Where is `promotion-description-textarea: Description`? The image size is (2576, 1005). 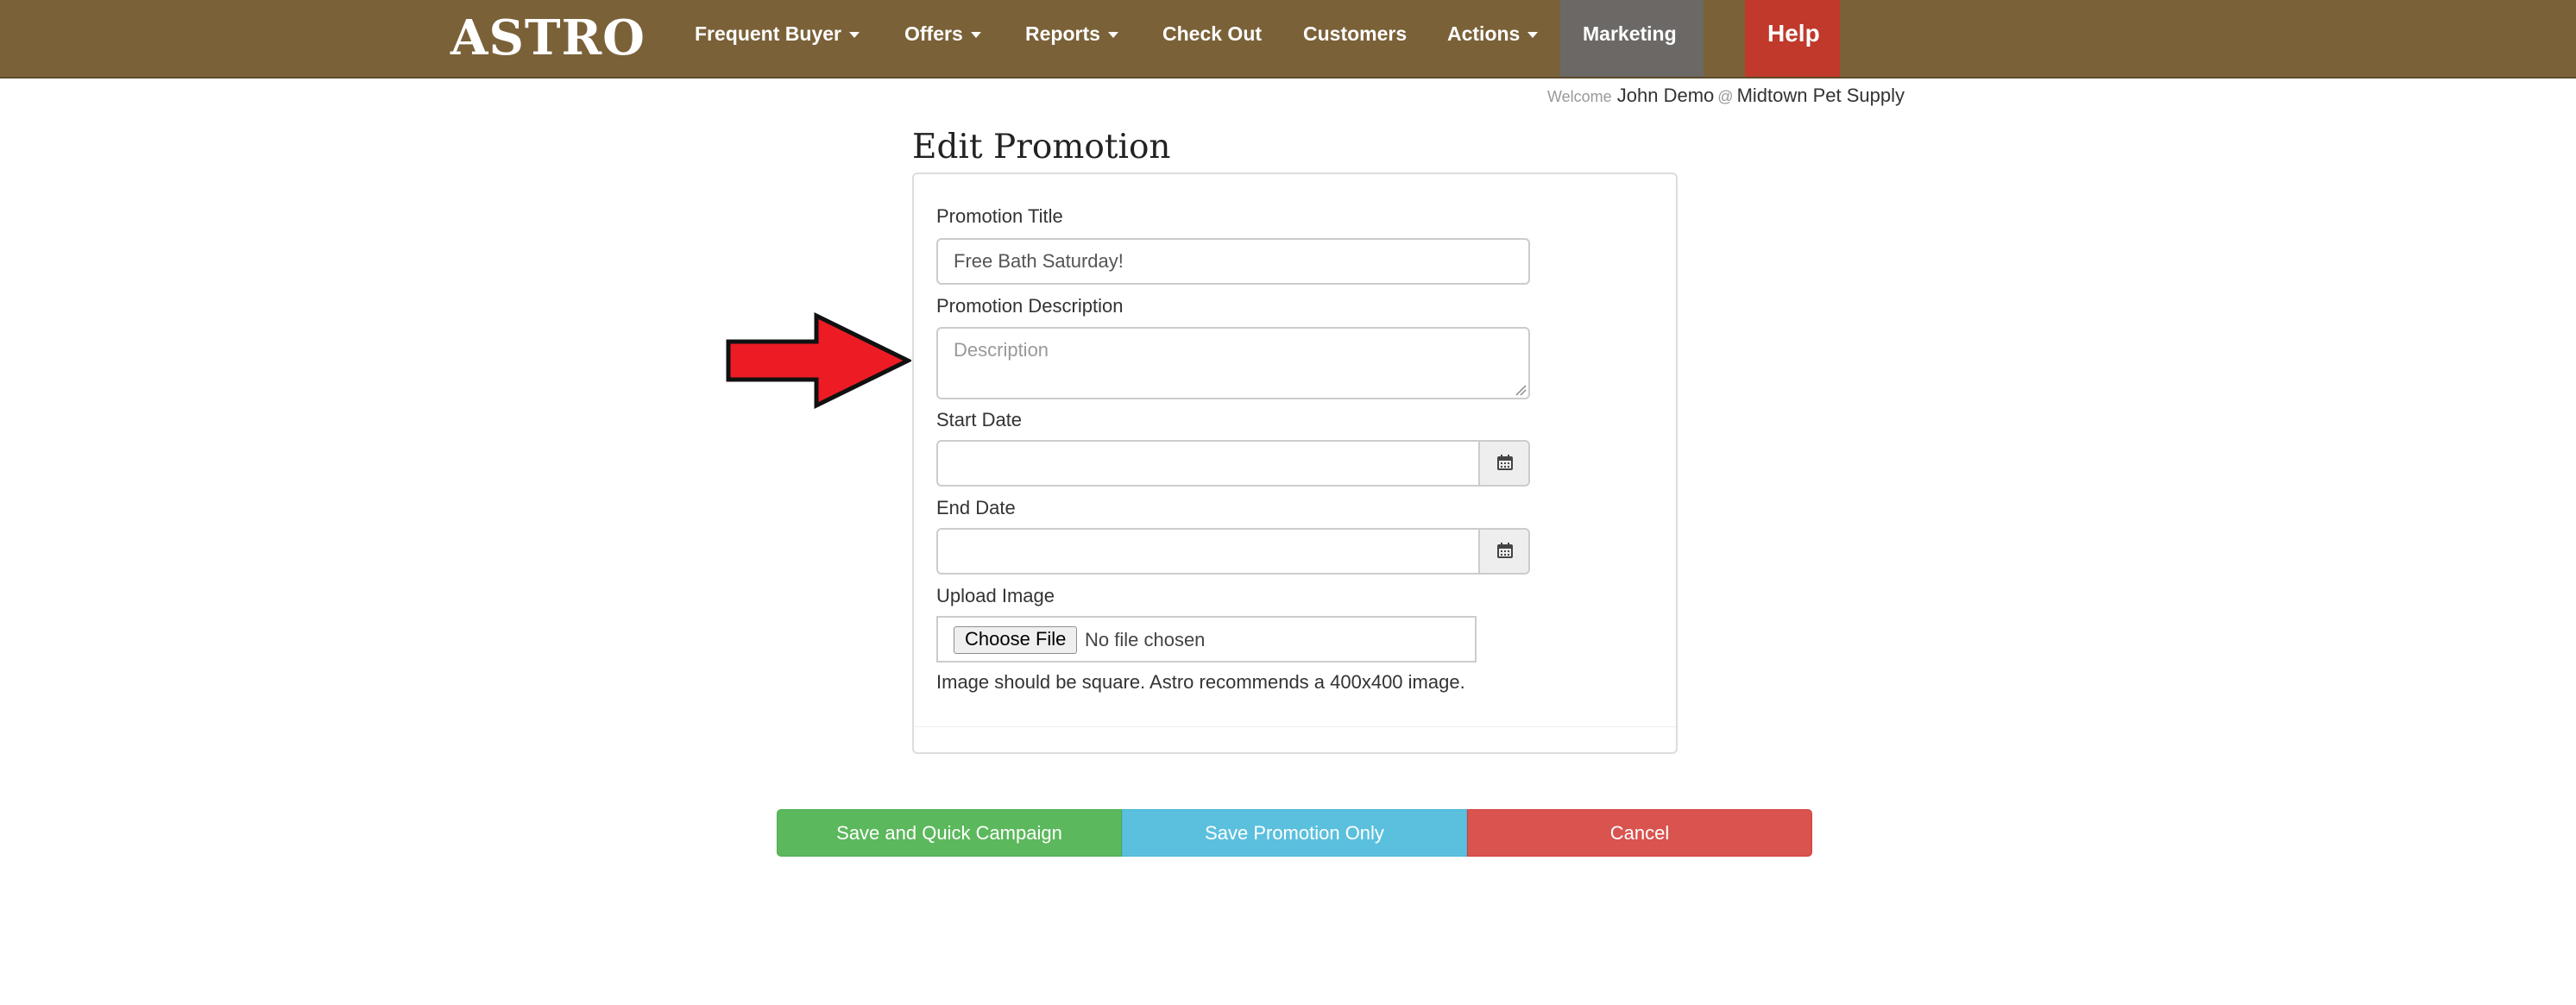 promotion-description-textarea: Description is located at coordinates (1233, 363).